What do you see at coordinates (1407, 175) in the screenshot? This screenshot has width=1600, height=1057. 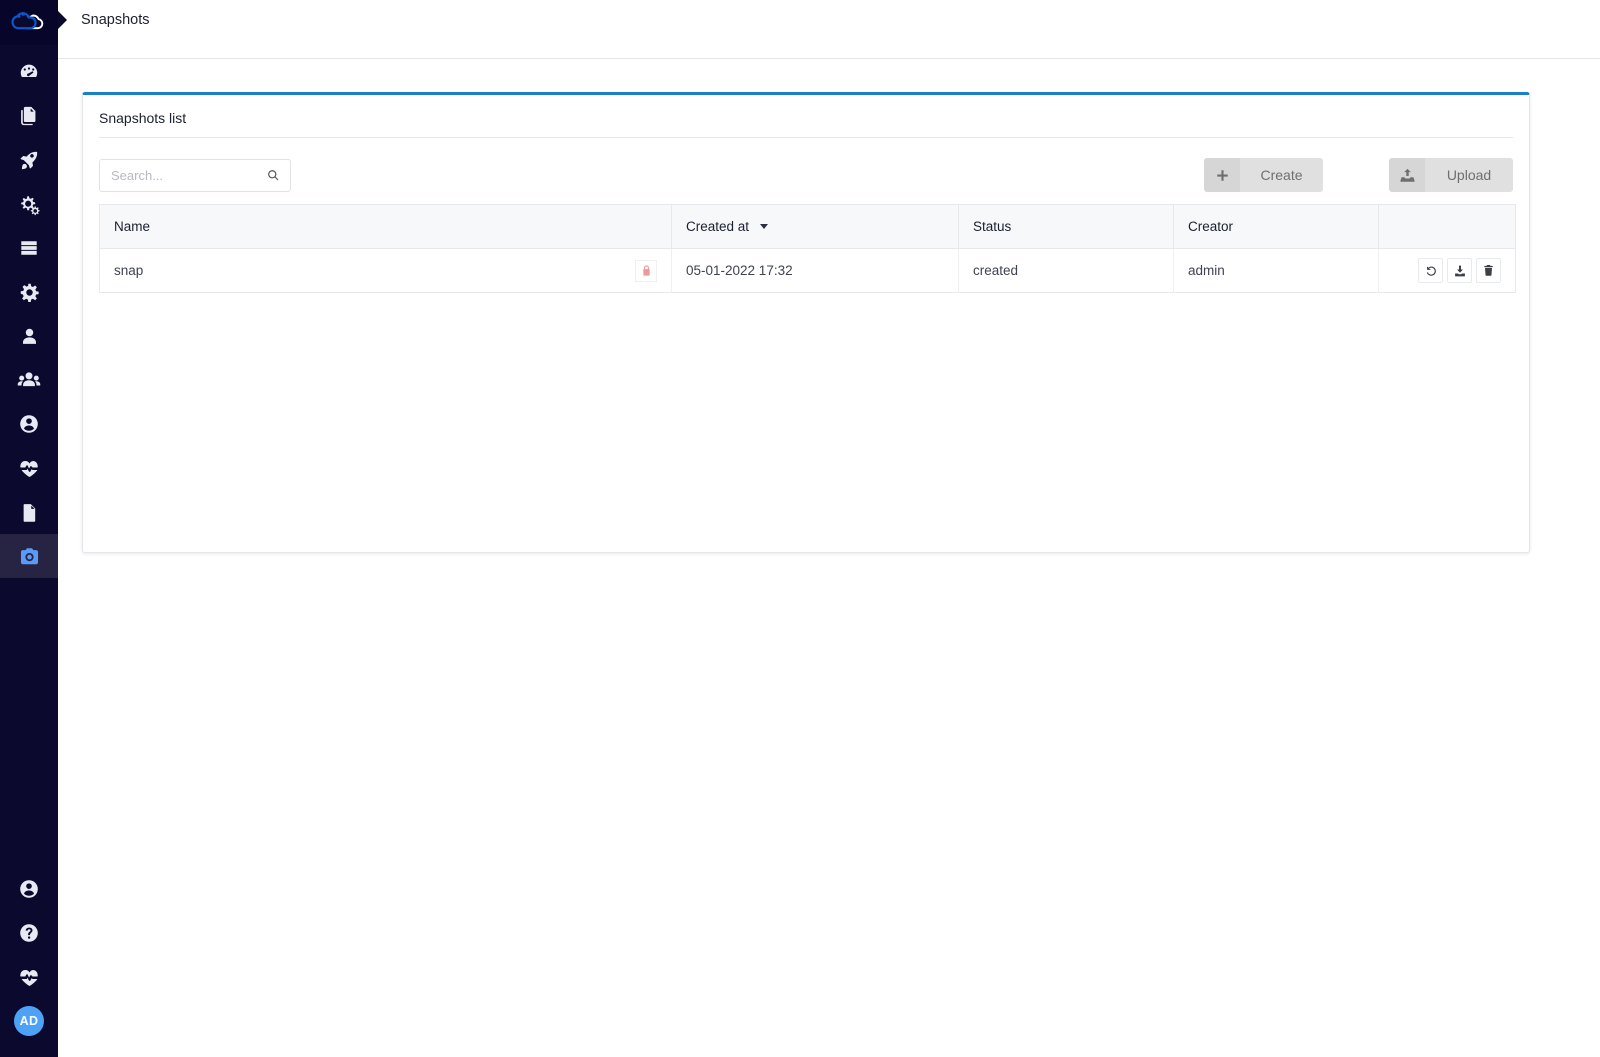 I see `upload-icon` at bounding box center [1407, 175].